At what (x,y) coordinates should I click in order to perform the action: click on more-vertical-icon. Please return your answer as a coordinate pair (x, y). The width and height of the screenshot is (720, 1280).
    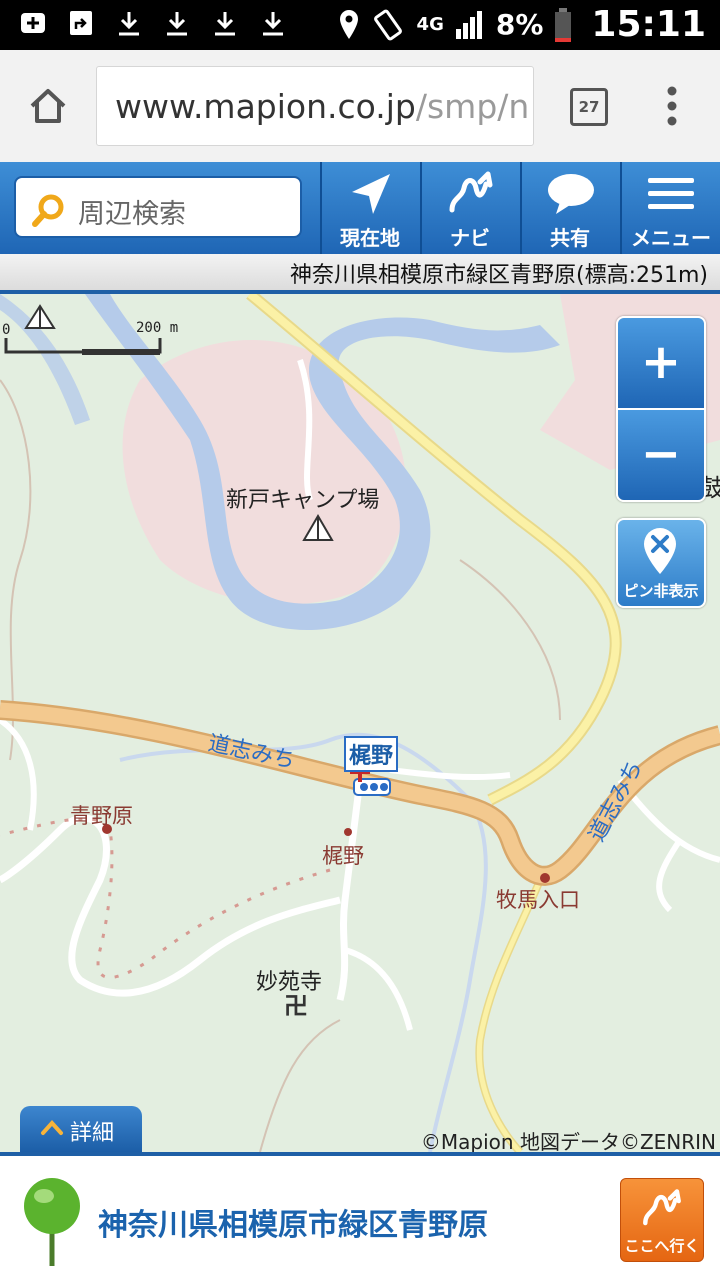
    Looking at the image, I should click on (672, 106).